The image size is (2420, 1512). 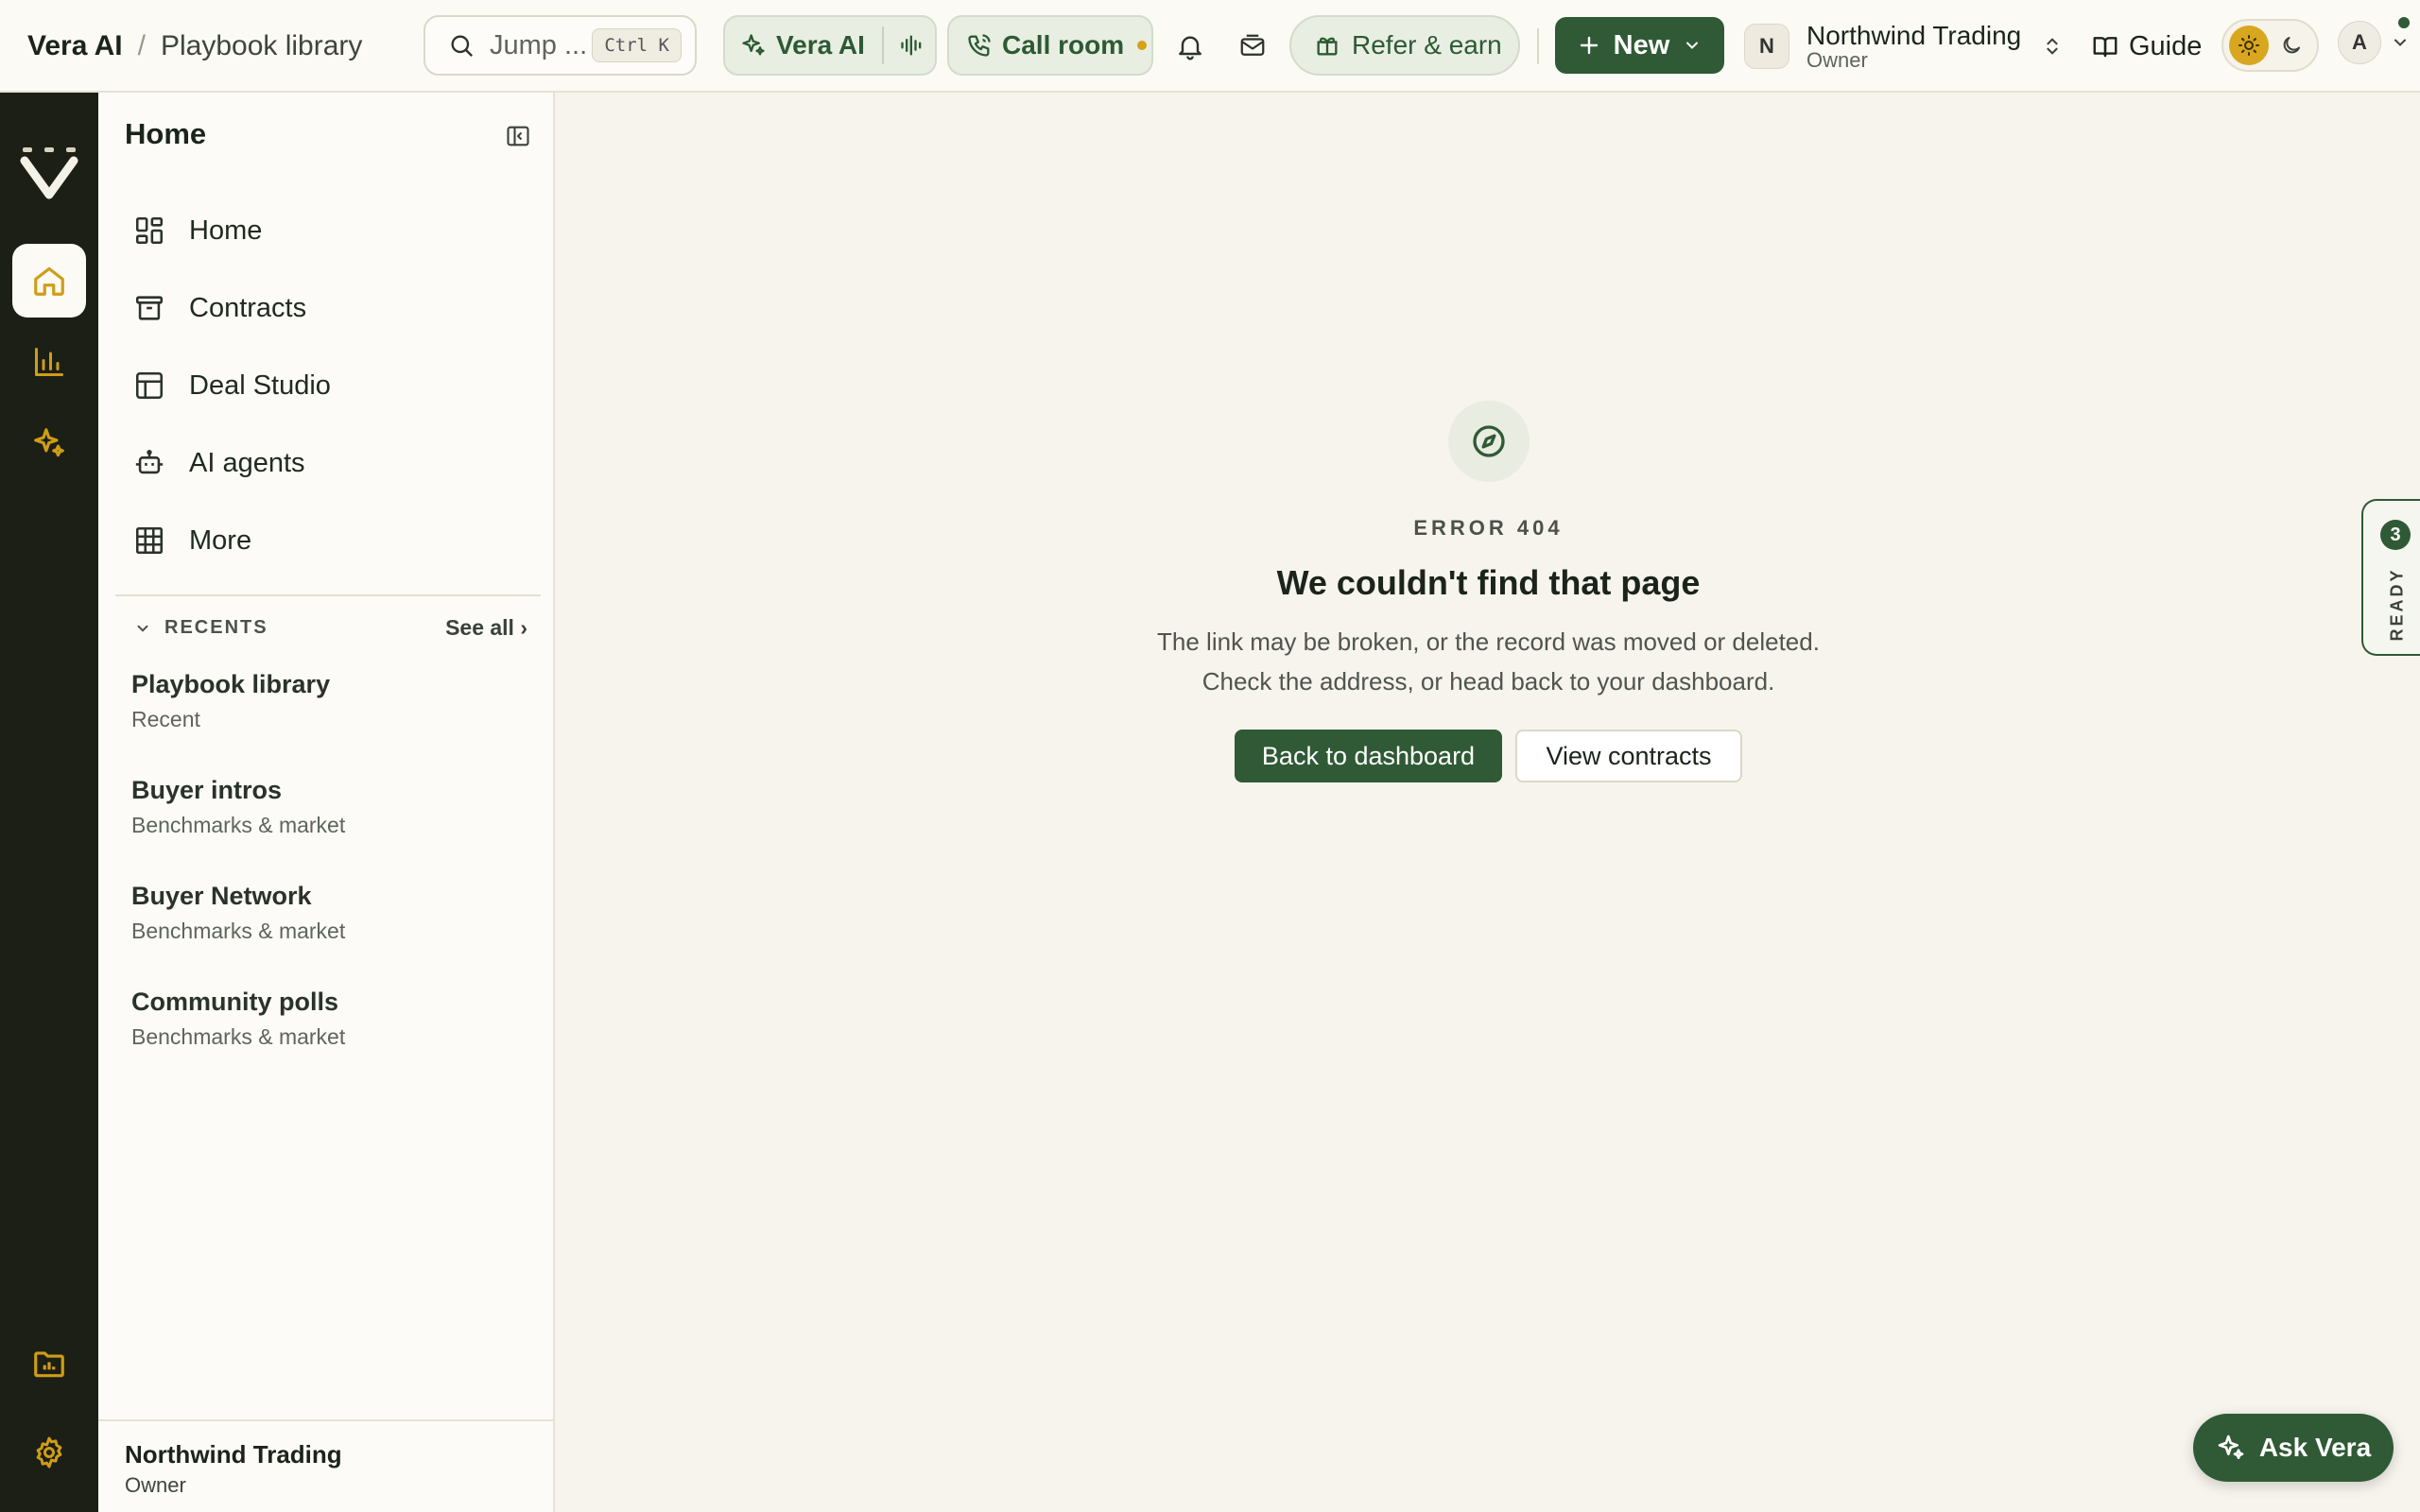 I want to click on guide-link: Guide, so click(x=2146, y=46).